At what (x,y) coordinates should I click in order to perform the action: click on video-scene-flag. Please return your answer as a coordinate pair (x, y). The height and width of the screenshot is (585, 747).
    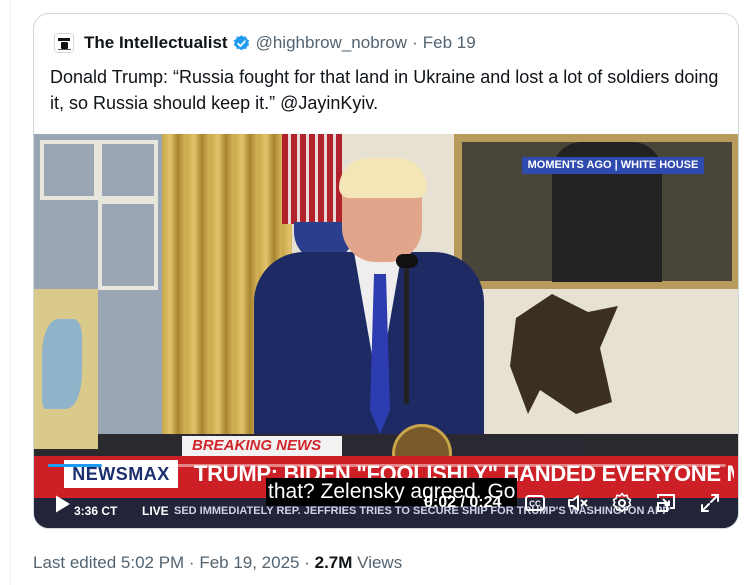
    Looking at the image, I should click on (312, 179).